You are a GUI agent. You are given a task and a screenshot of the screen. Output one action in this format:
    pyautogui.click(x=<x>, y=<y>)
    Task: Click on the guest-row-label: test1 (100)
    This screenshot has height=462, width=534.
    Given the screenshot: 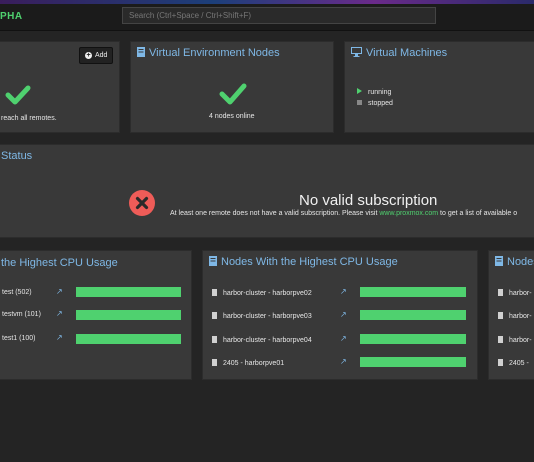 What is the action you would take?
    pyautogui.click(x=18, y=338)
    